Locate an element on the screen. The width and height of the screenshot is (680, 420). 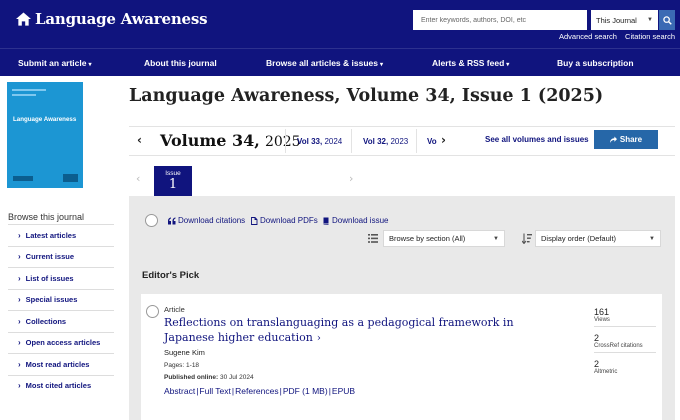
search-scope-value: This Journal is located at coordinates (616, 20).